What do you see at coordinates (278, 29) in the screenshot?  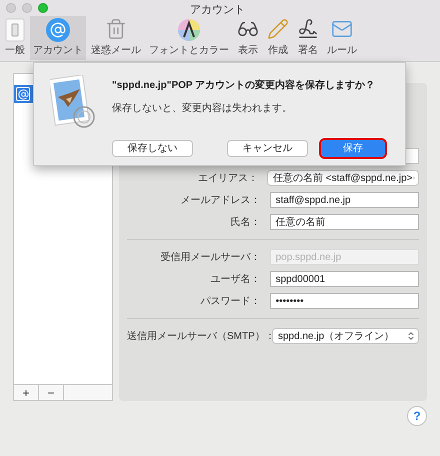 I see `pencil-icon` at bounding box center [278, 29].